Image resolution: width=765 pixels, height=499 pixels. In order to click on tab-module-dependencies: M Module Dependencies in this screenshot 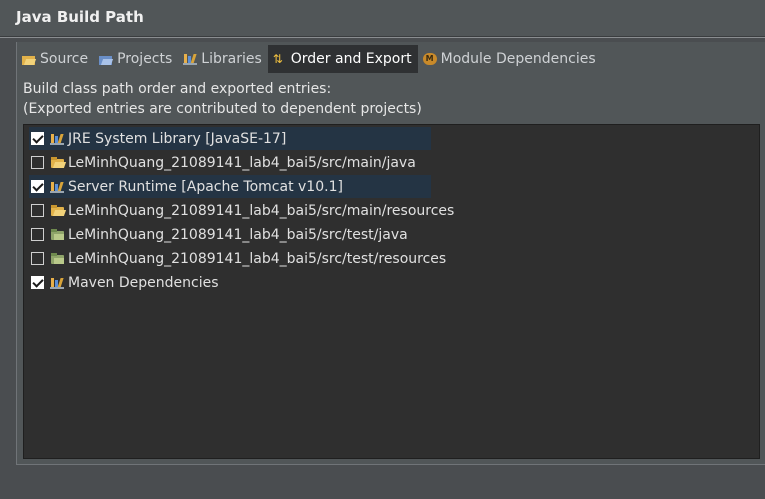, I will do `click(510, 59)`.